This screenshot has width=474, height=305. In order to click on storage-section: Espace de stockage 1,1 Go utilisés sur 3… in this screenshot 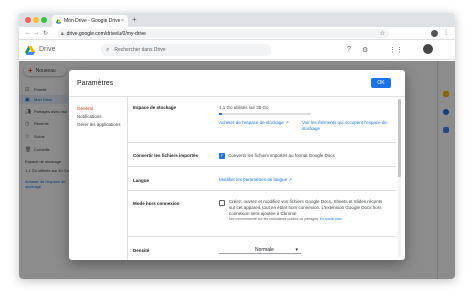, I will do `click(262, 120)`.